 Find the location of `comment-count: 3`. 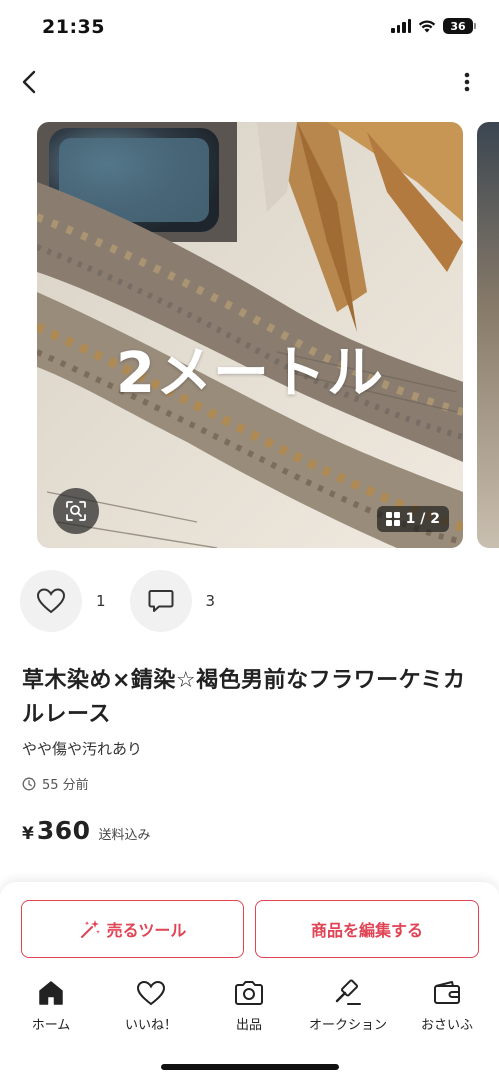

comment-count: 3 is located at coordinates (210, 601).